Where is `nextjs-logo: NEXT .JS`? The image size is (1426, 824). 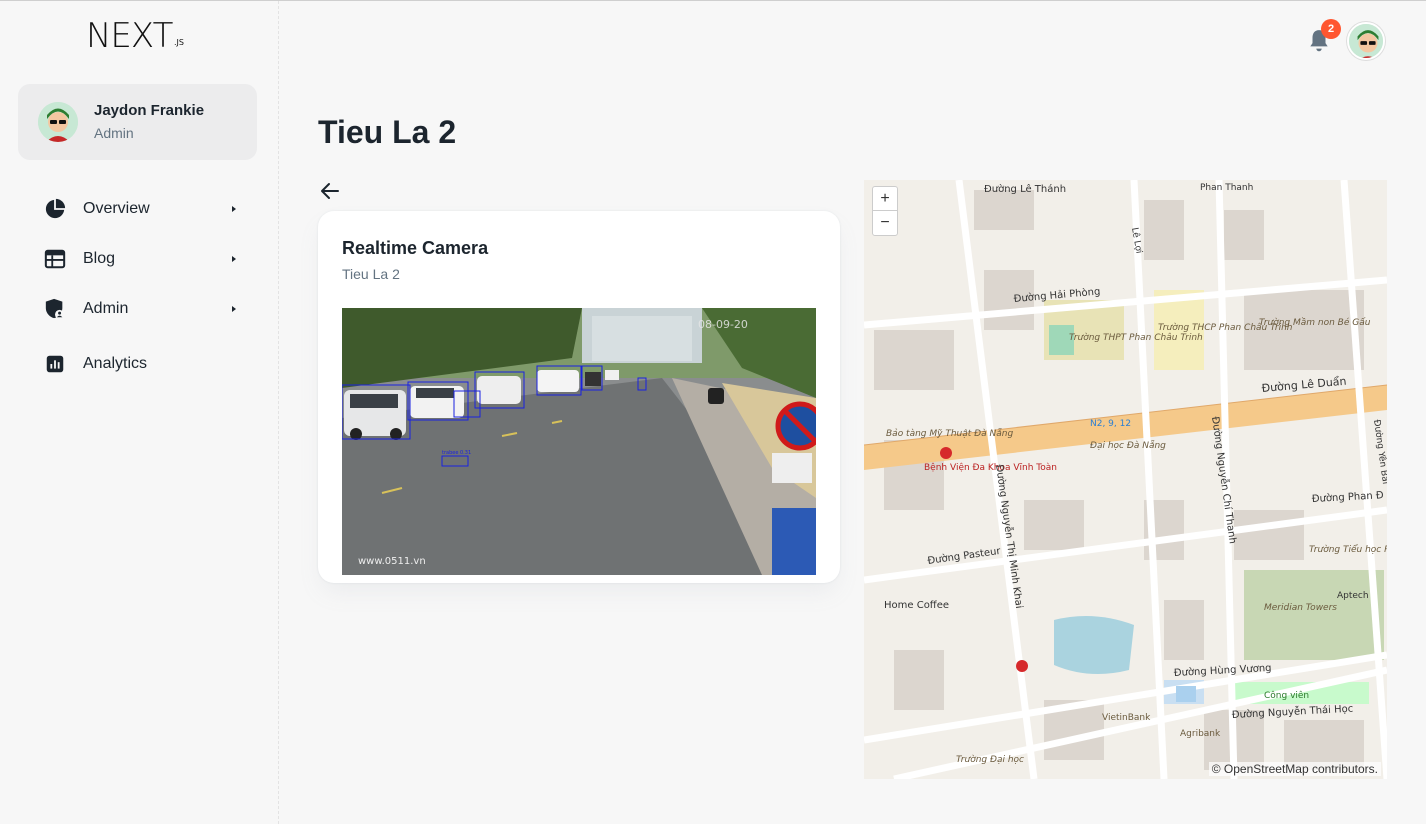 nextjs-logo: NEXT .JS is located at coordinates (141, 36).